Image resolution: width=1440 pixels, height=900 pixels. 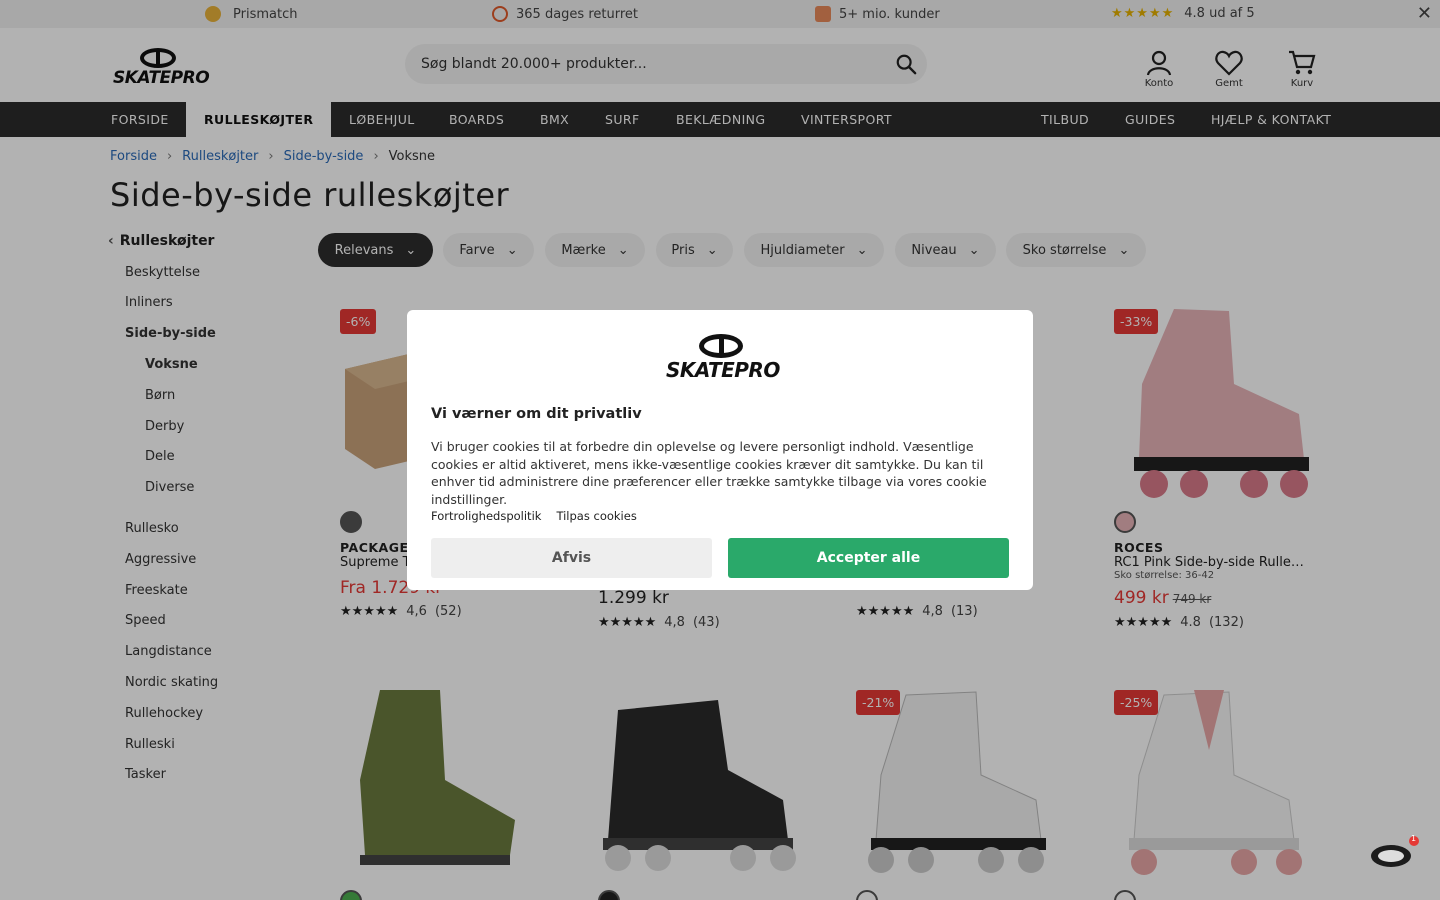 What do you see at coordinates (486, 516) in the screenshot?
I see `privacy-policy-link: Fortrolighedspolitik` at bounding box center [486, 516].